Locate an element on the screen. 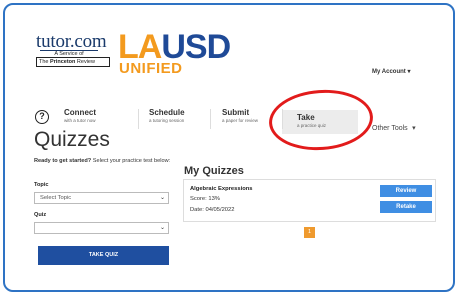 Image resolution: width=458 pixels, height=295 pixels. quiz-score: Score: 13% is located at coordinates (205, 199).